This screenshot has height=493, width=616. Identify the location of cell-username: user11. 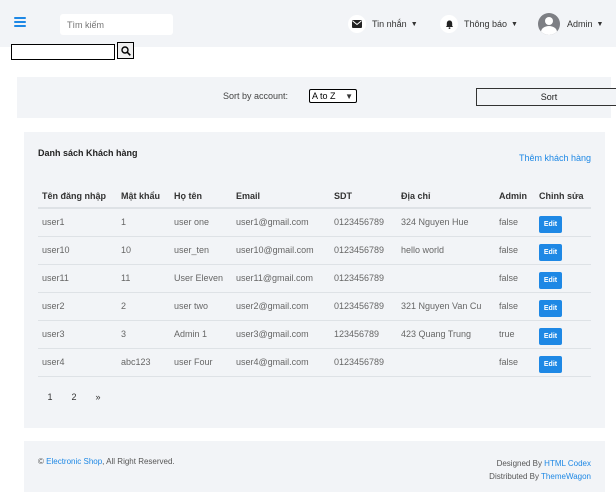
(77, 278).